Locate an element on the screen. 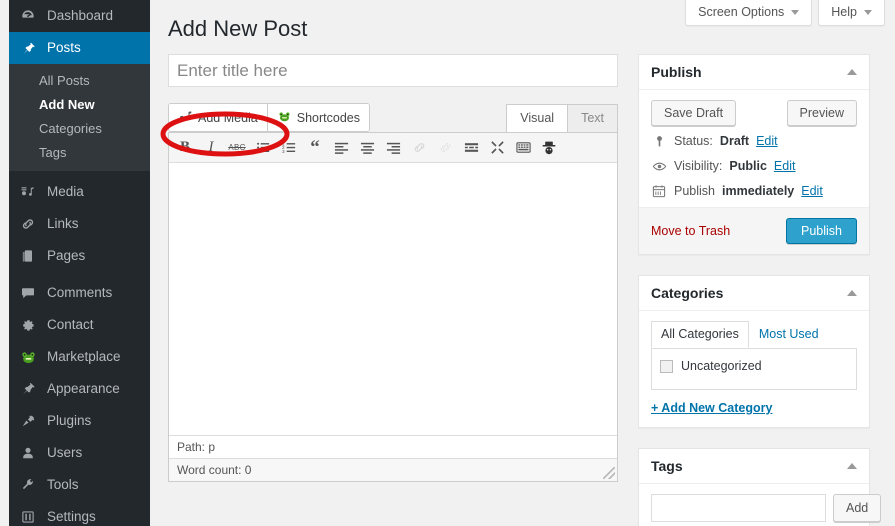 The height and width of the screenshot is (526, 895). sidebar-item-label: Media is located at coordinates (65, 191).